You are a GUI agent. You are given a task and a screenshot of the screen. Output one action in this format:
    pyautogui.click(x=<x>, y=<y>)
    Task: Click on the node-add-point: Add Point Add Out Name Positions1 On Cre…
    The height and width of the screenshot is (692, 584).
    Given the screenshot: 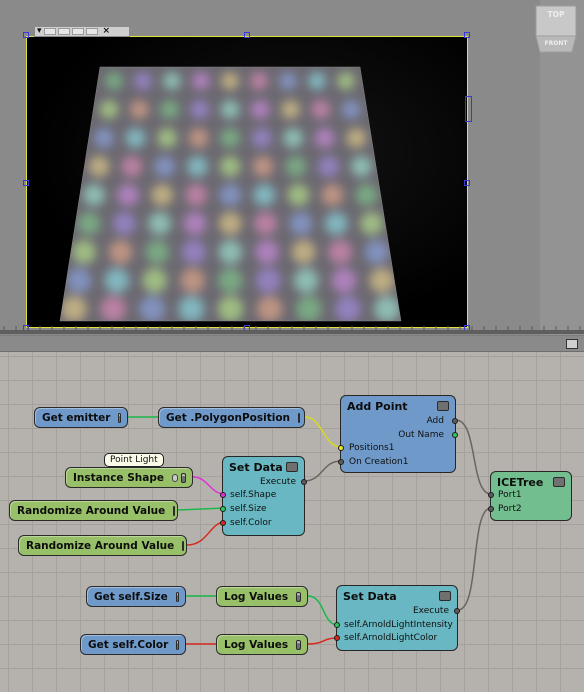 What is the action you would take?
    pyautogui.click(x=398, y=434)
    